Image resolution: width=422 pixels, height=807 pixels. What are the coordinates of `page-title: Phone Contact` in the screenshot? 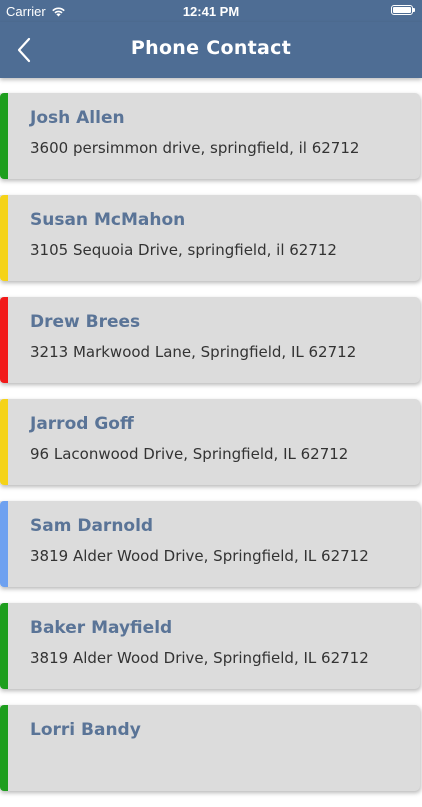 It's located at (211, 48).